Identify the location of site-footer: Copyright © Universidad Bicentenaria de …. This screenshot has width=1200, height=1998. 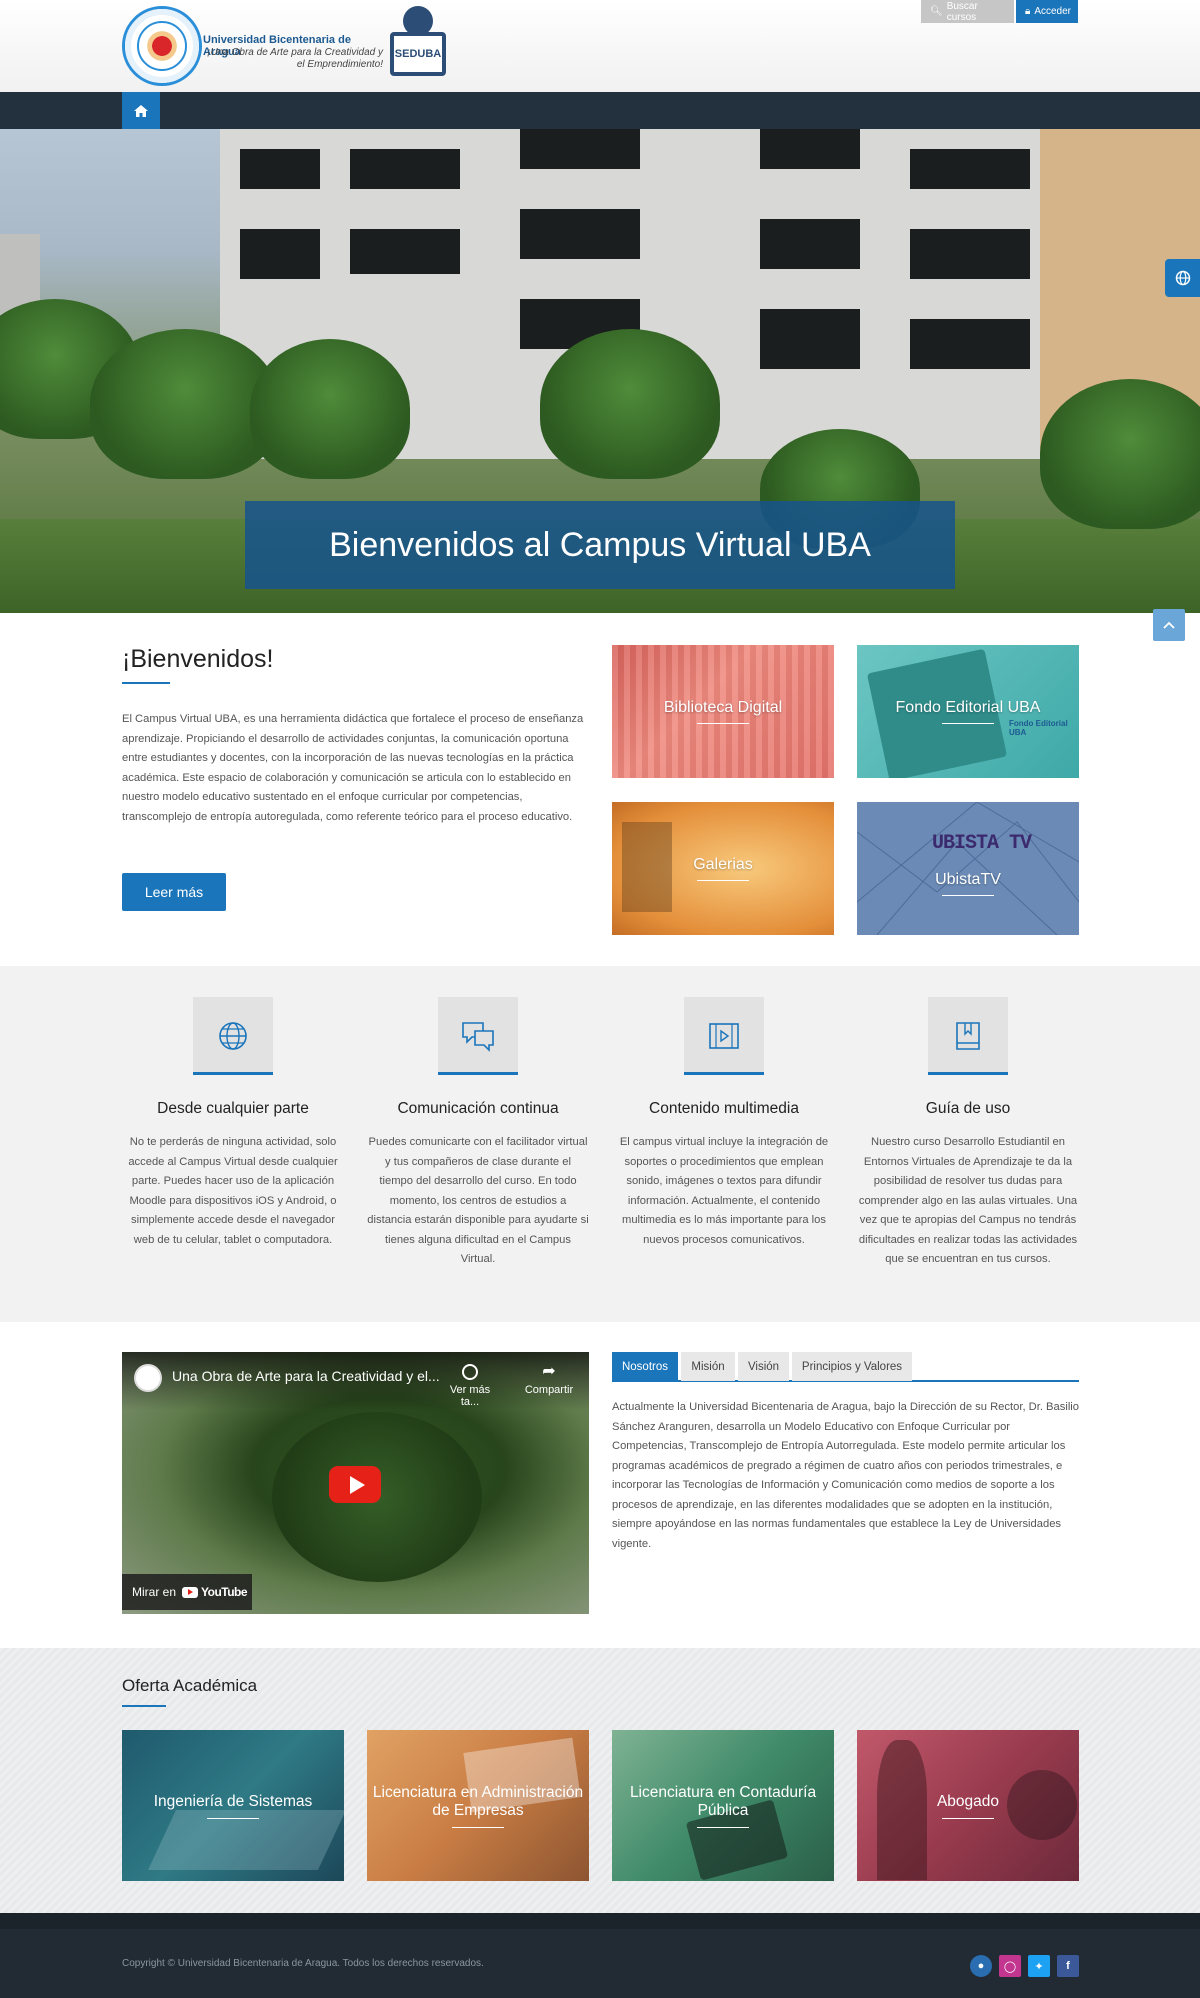
(600, 1955).